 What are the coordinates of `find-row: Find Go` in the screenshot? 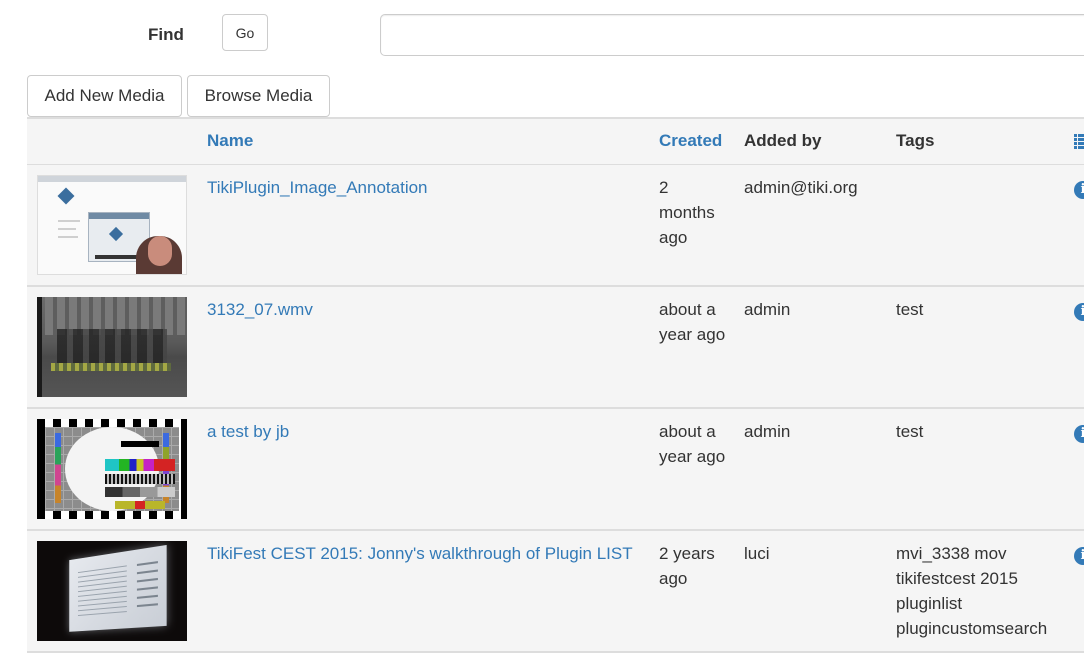 It's located at (542, 35).